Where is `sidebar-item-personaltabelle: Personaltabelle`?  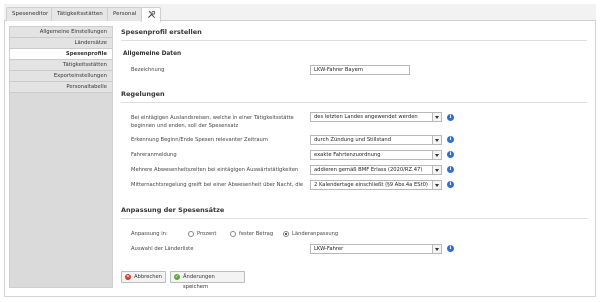 sidebar-item-personaltabelle: Personaltabelle is located at coordinates (61, 87).